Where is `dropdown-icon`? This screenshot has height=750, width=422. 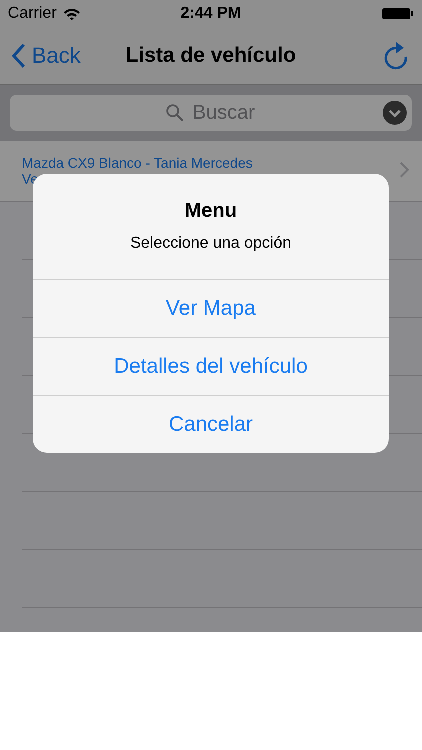 dropdown-icon is located at coordinates (395, 113).